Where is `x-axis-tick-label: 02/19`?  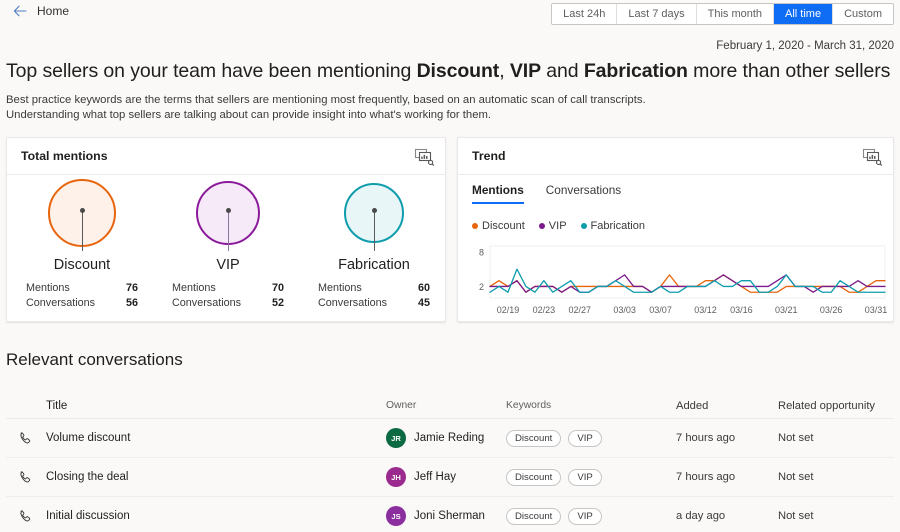
x-axis-tick-label: 02/19 is located at coordinates (508, 310).